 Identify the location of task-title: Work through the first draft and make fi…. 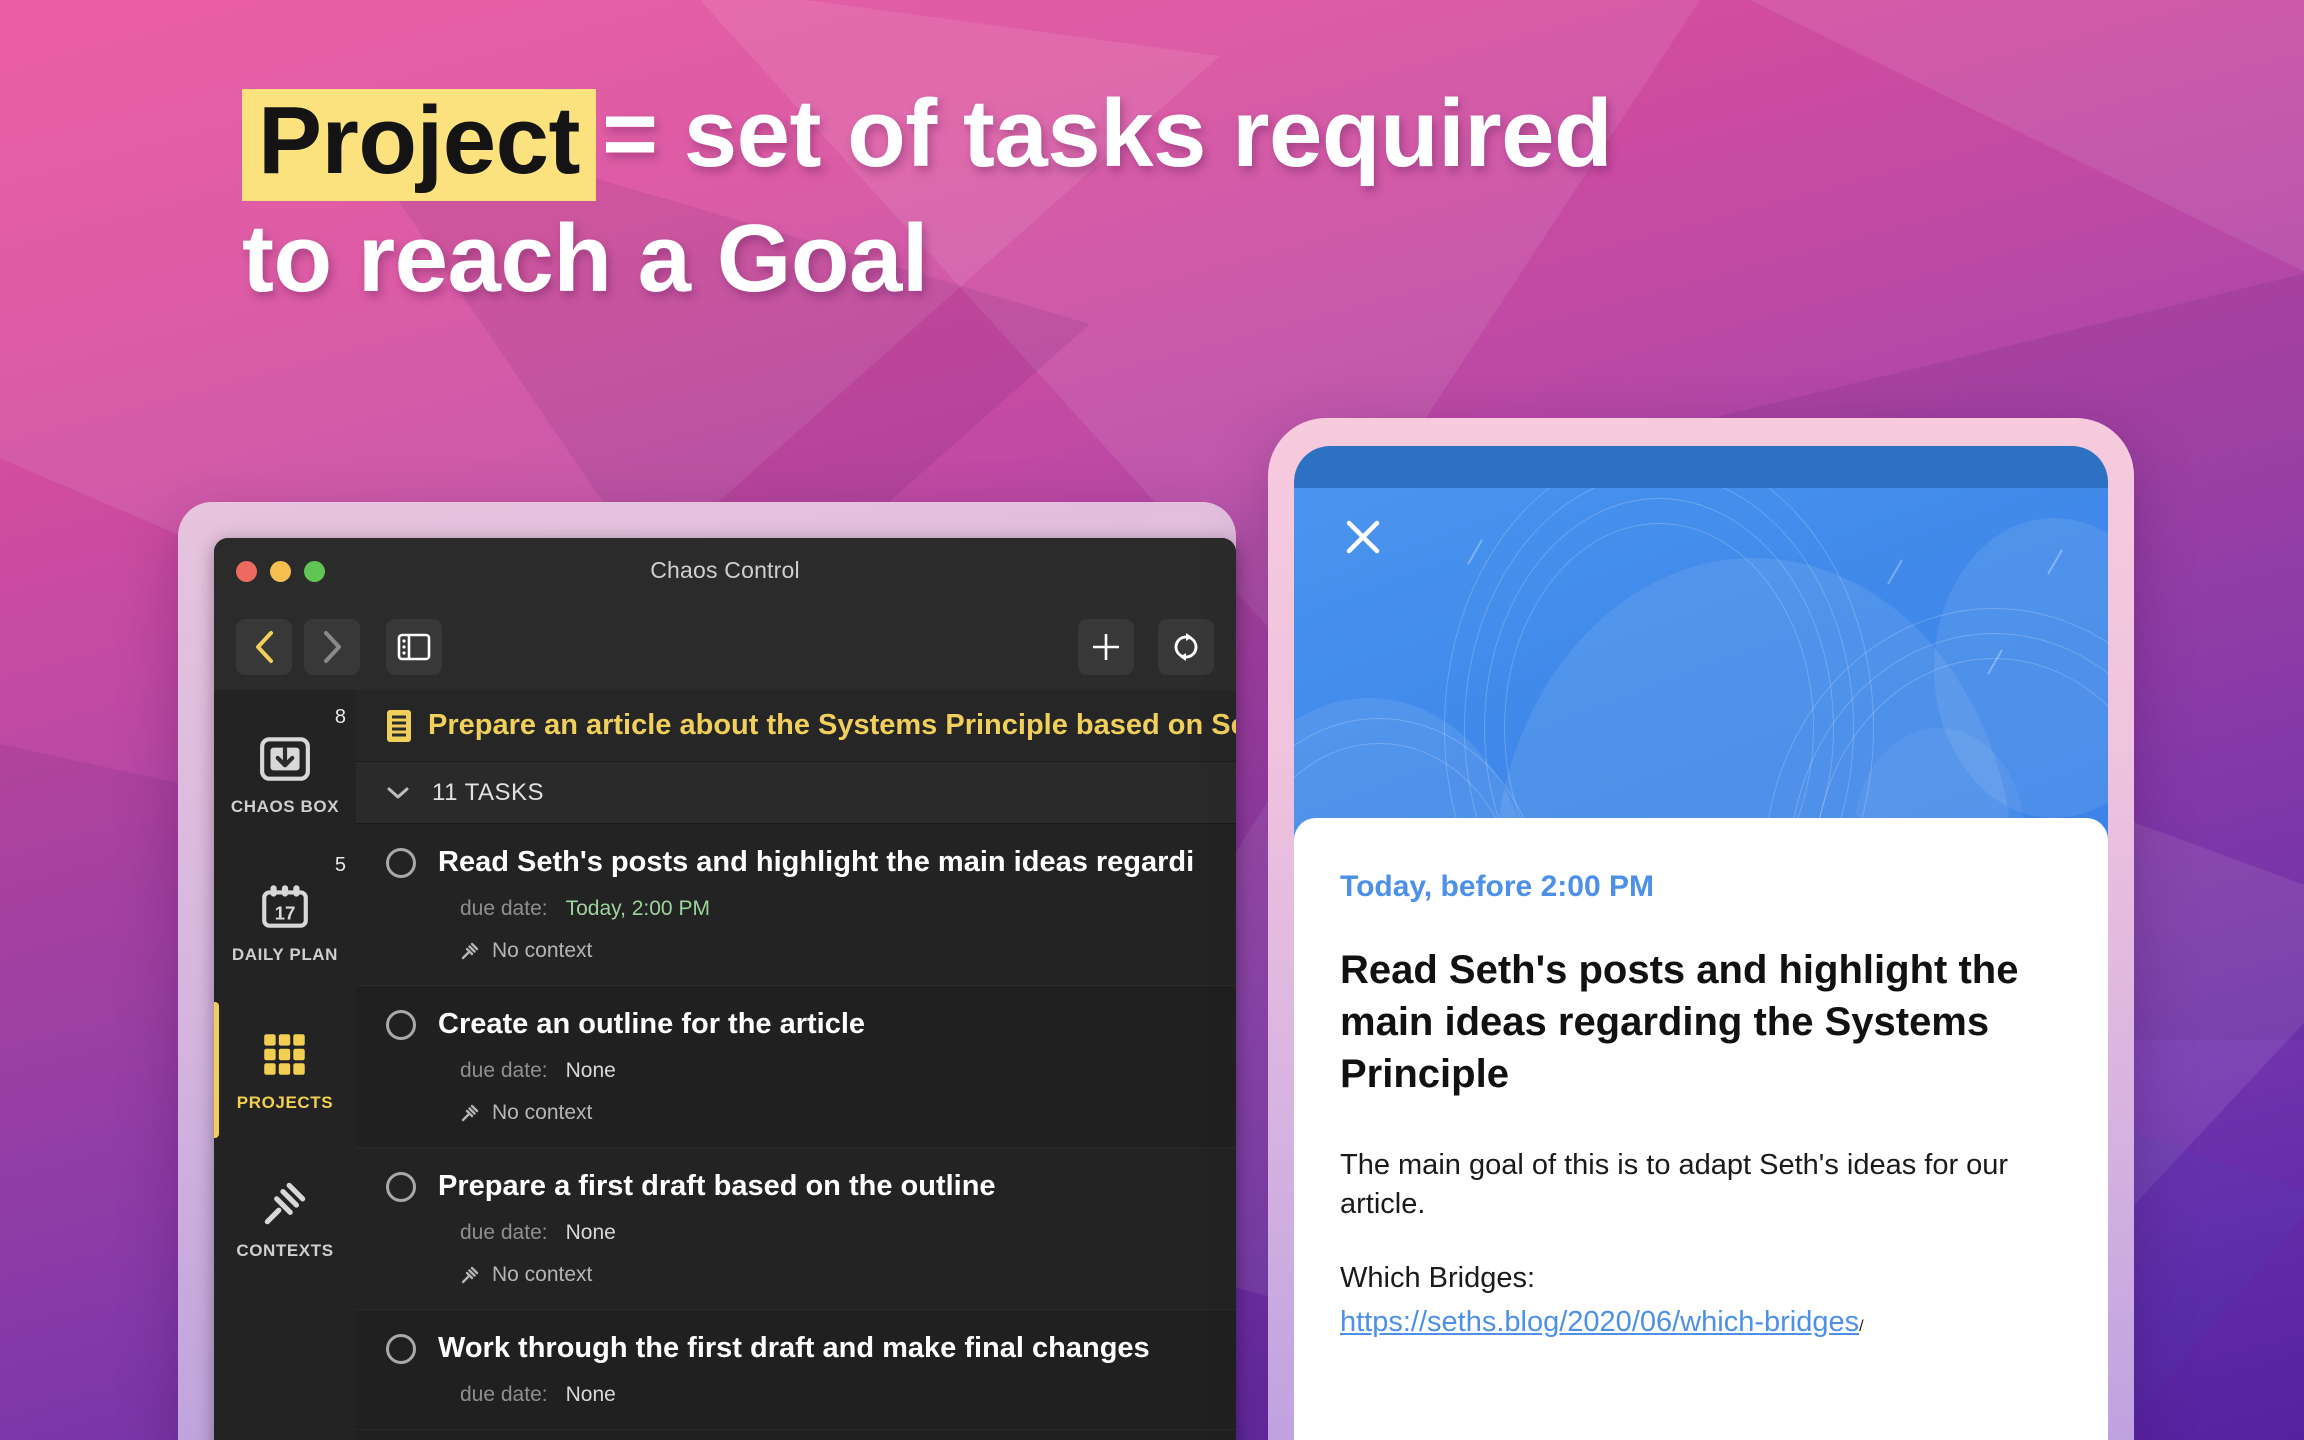
(794, 1348).